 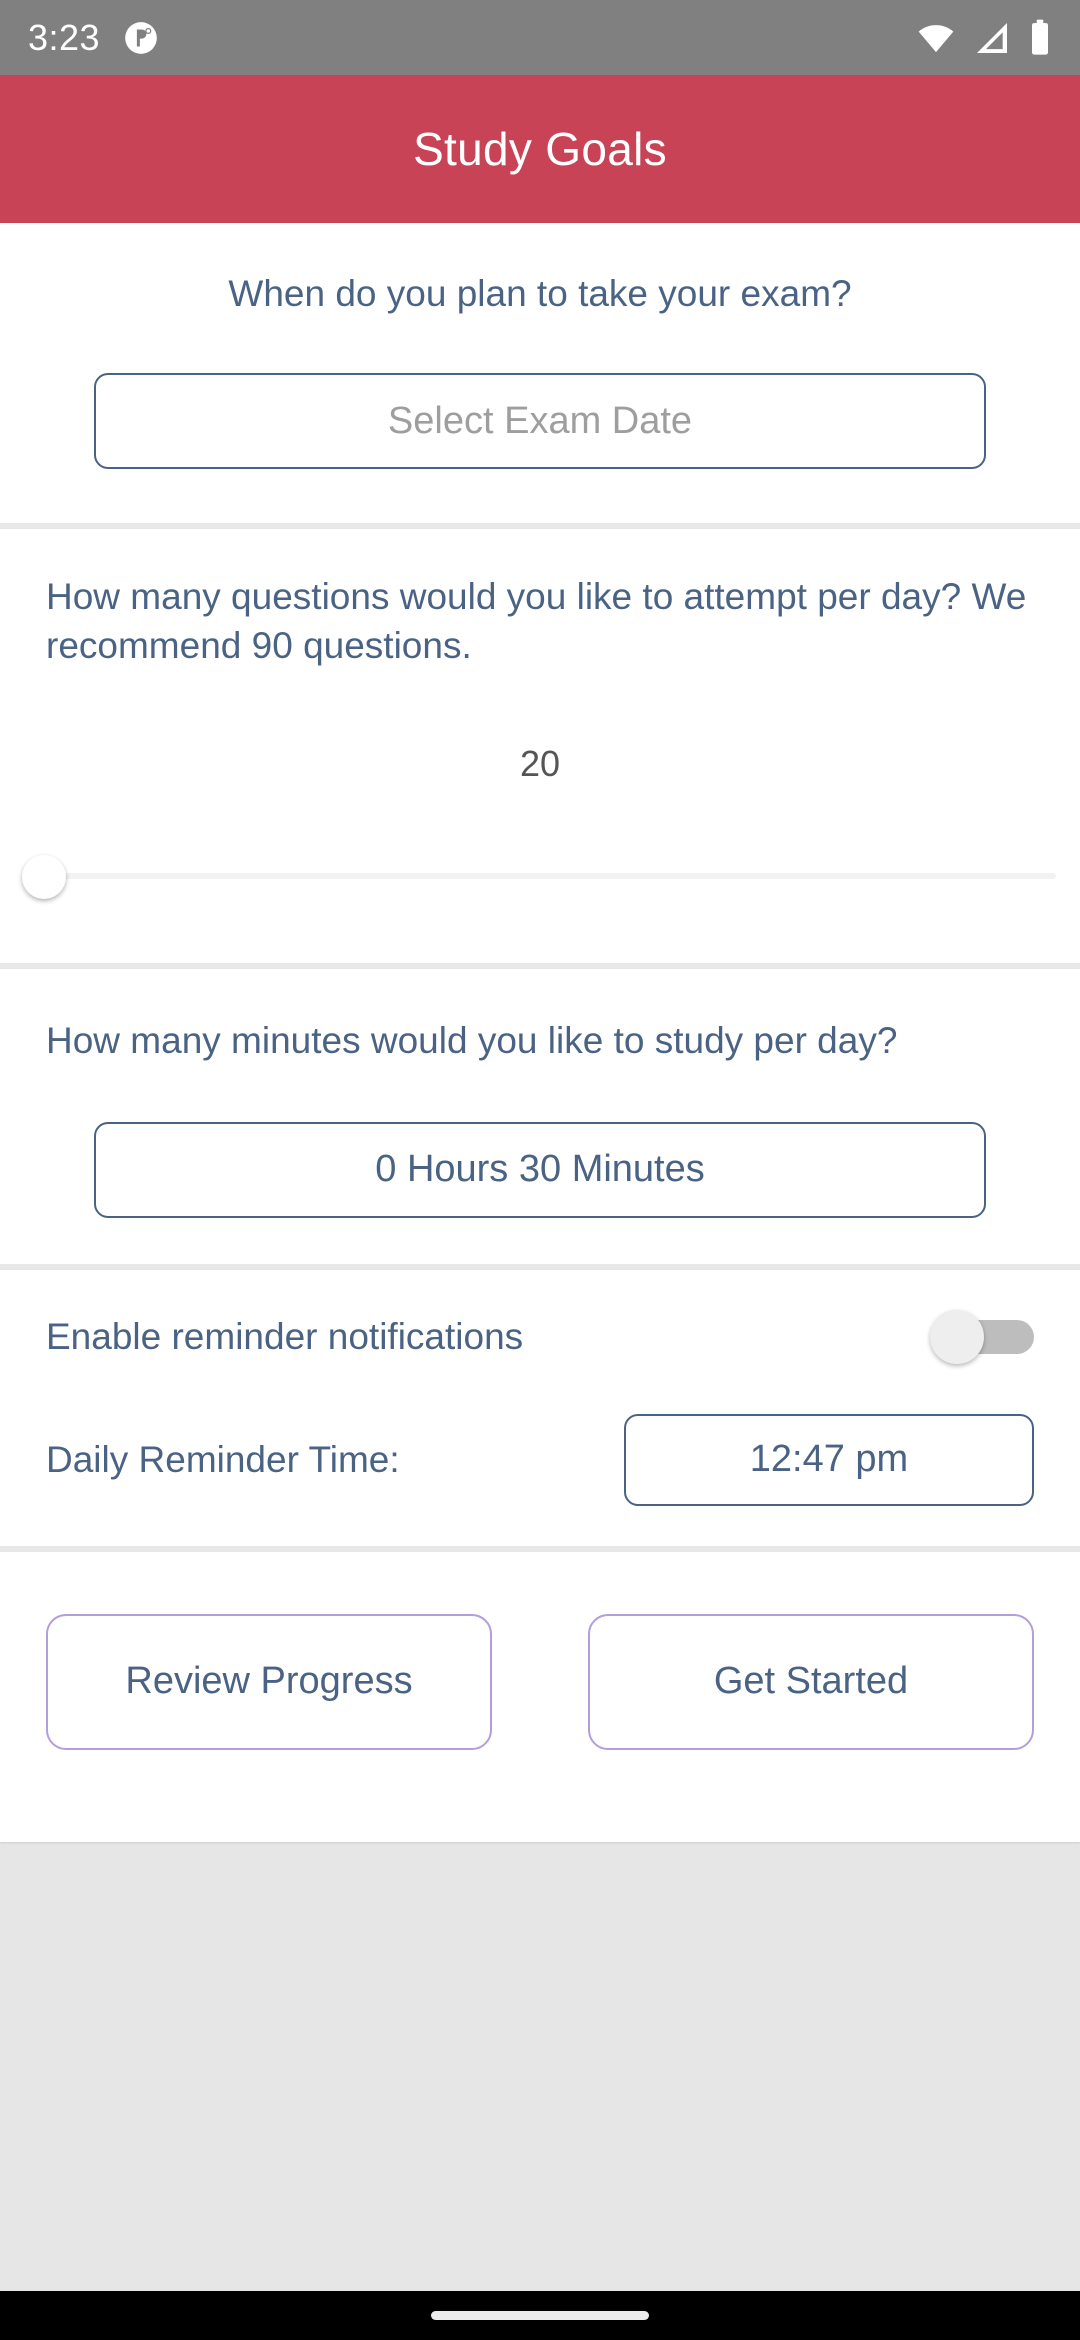 I want to click on exam-date-question: When do you plan to take your exam?, so click(x=540, y=293).